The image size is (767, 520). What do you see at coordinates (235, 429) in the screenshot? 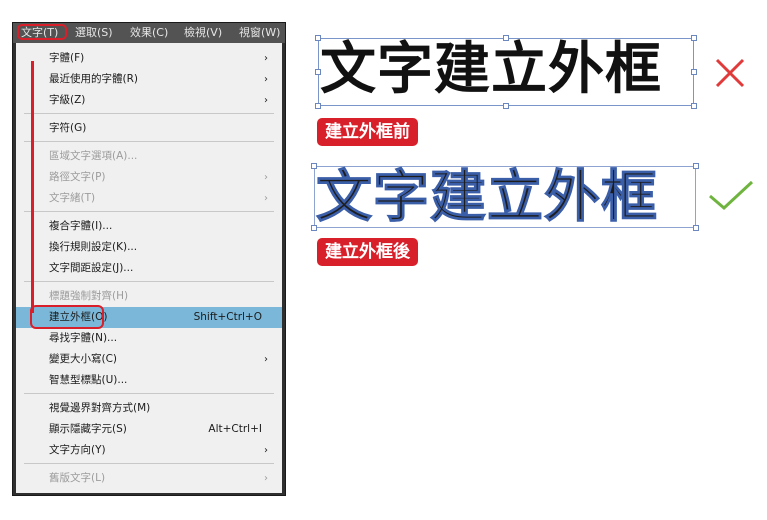
I see `menu-item-shortcut: Alt+Ctrl+I` at bounding box center [235, 429].